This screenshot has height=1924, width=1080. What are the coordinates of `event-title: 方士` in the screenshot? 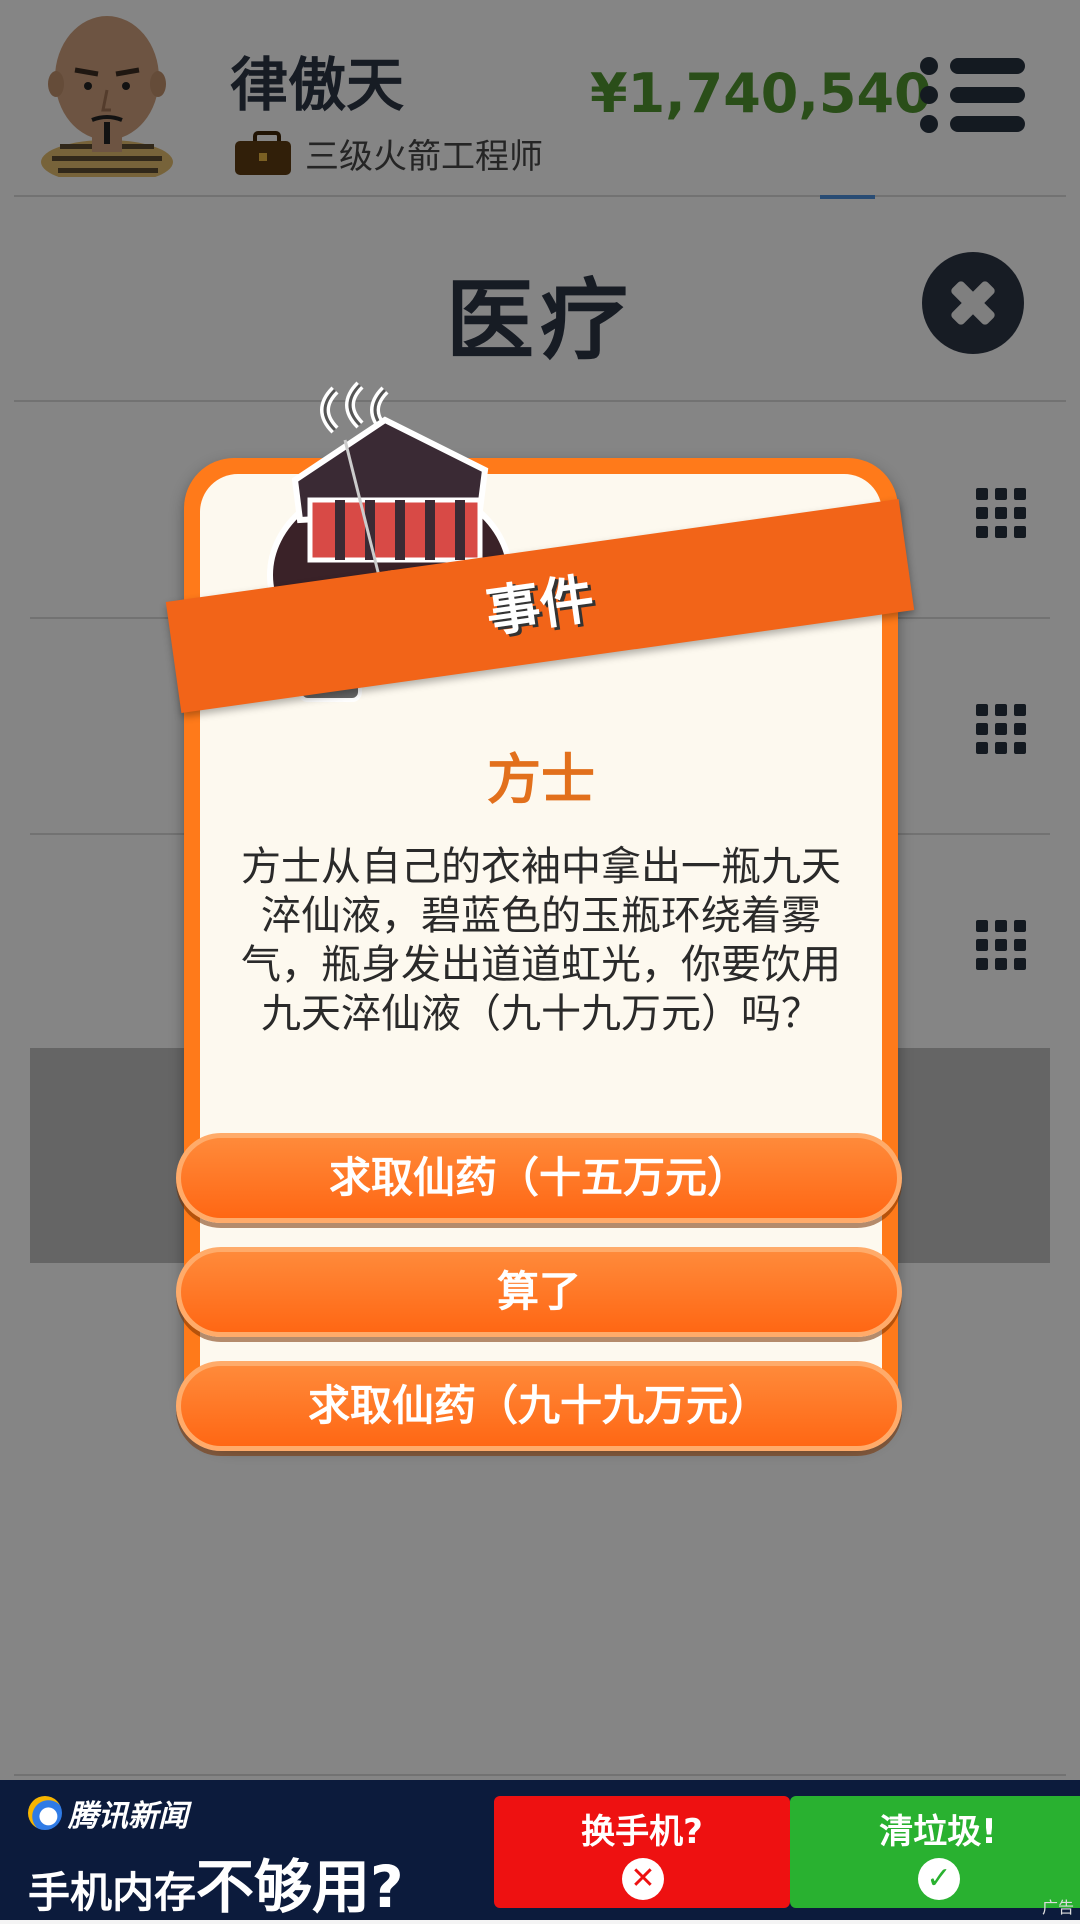 It's located at (541, 779).